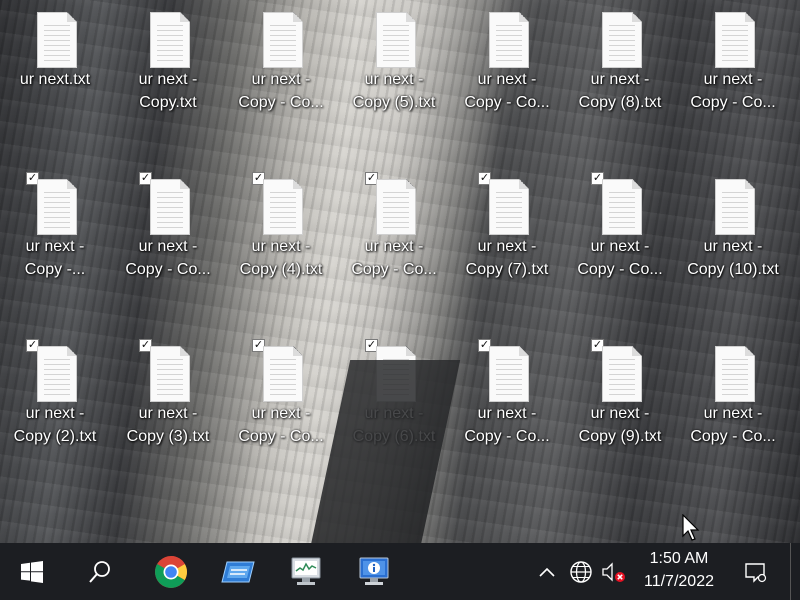  What do you see at coordinates (679, 572) in the screenshot?
I see `taskbar-clock: 1:50 AM 11/7/2022` at bounding box center [679, 572].